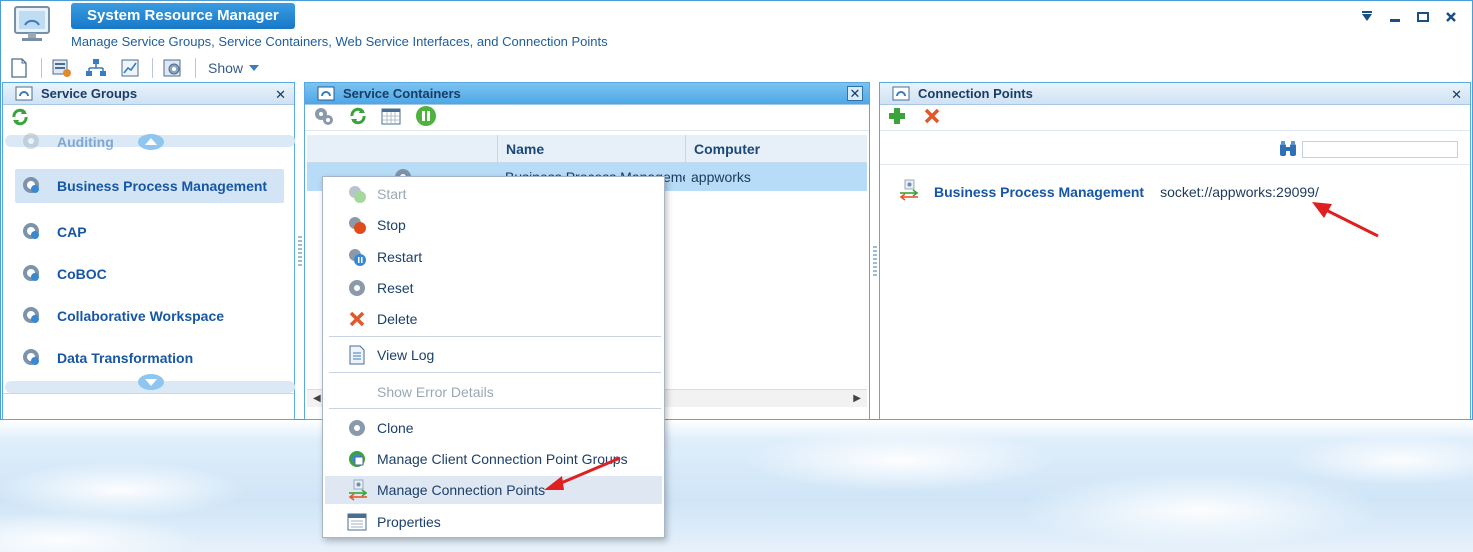 This screenshot has width=1473, height=552. I want to click on menu-item-stop: Stop, so click(493, 225).